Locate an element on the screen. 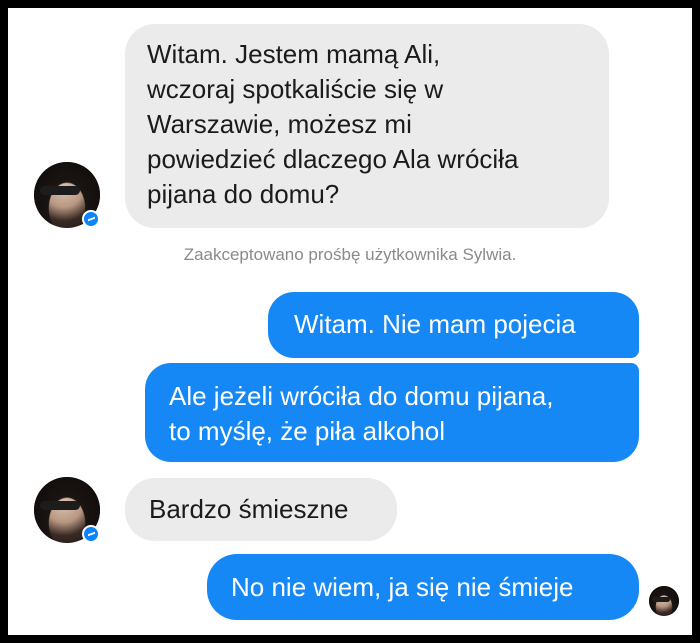  message-line: powiedzieć dlaczego Ala wróciła is located at coordinates (333, 159).